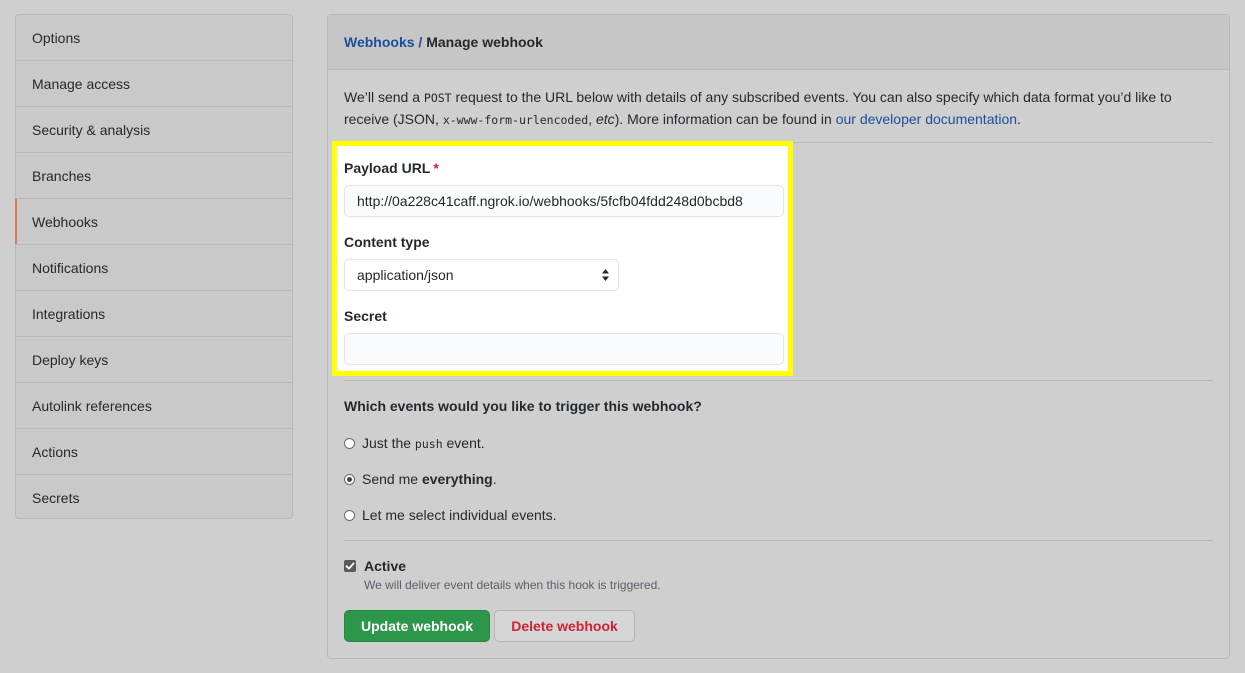 Image resolution: width=1245 pixels, height=673 pixels. I want to click on sidebar-item-secrets: Secrets, so click(154, 498).